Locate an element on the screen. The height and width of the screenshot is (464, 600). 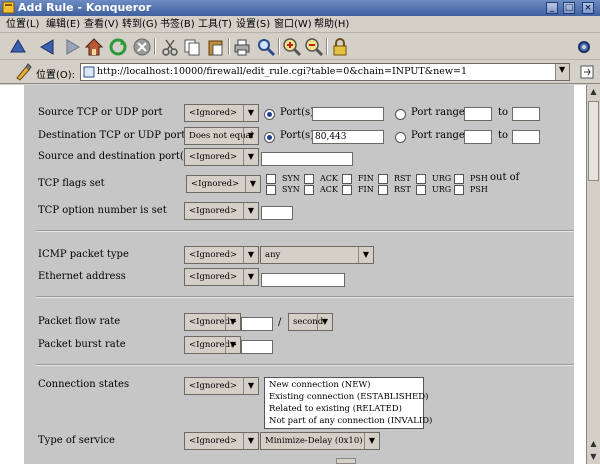
copy-icon is located at coordinates (192, 47).